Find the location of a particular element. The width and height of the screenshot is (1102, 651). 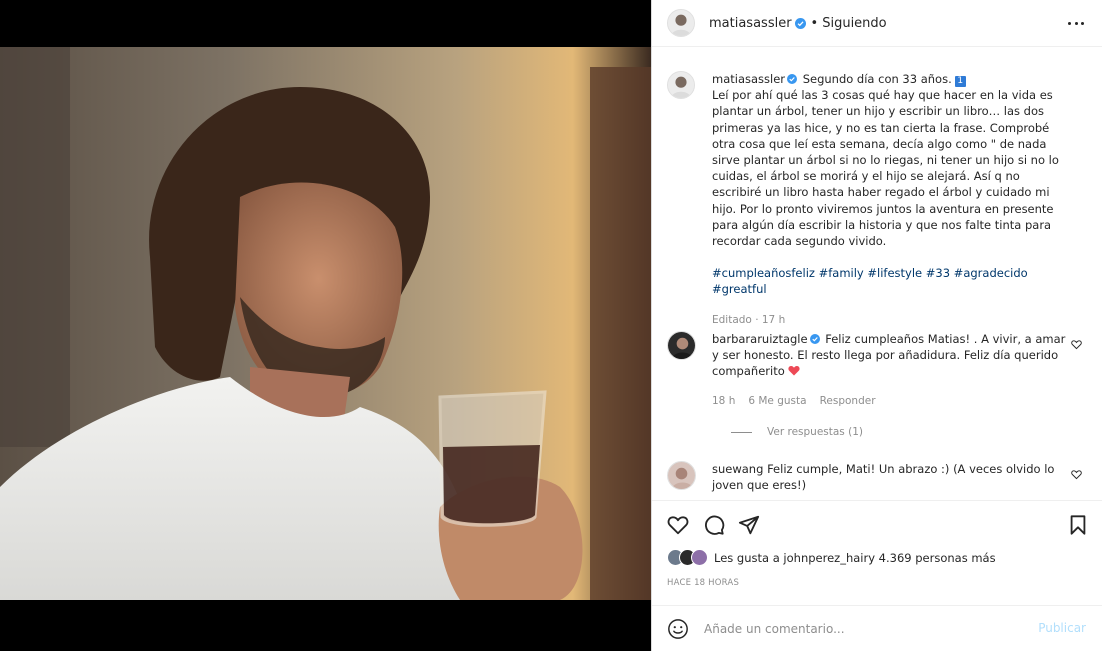

commenter-username: suewang is located at coordinates (737, 469).